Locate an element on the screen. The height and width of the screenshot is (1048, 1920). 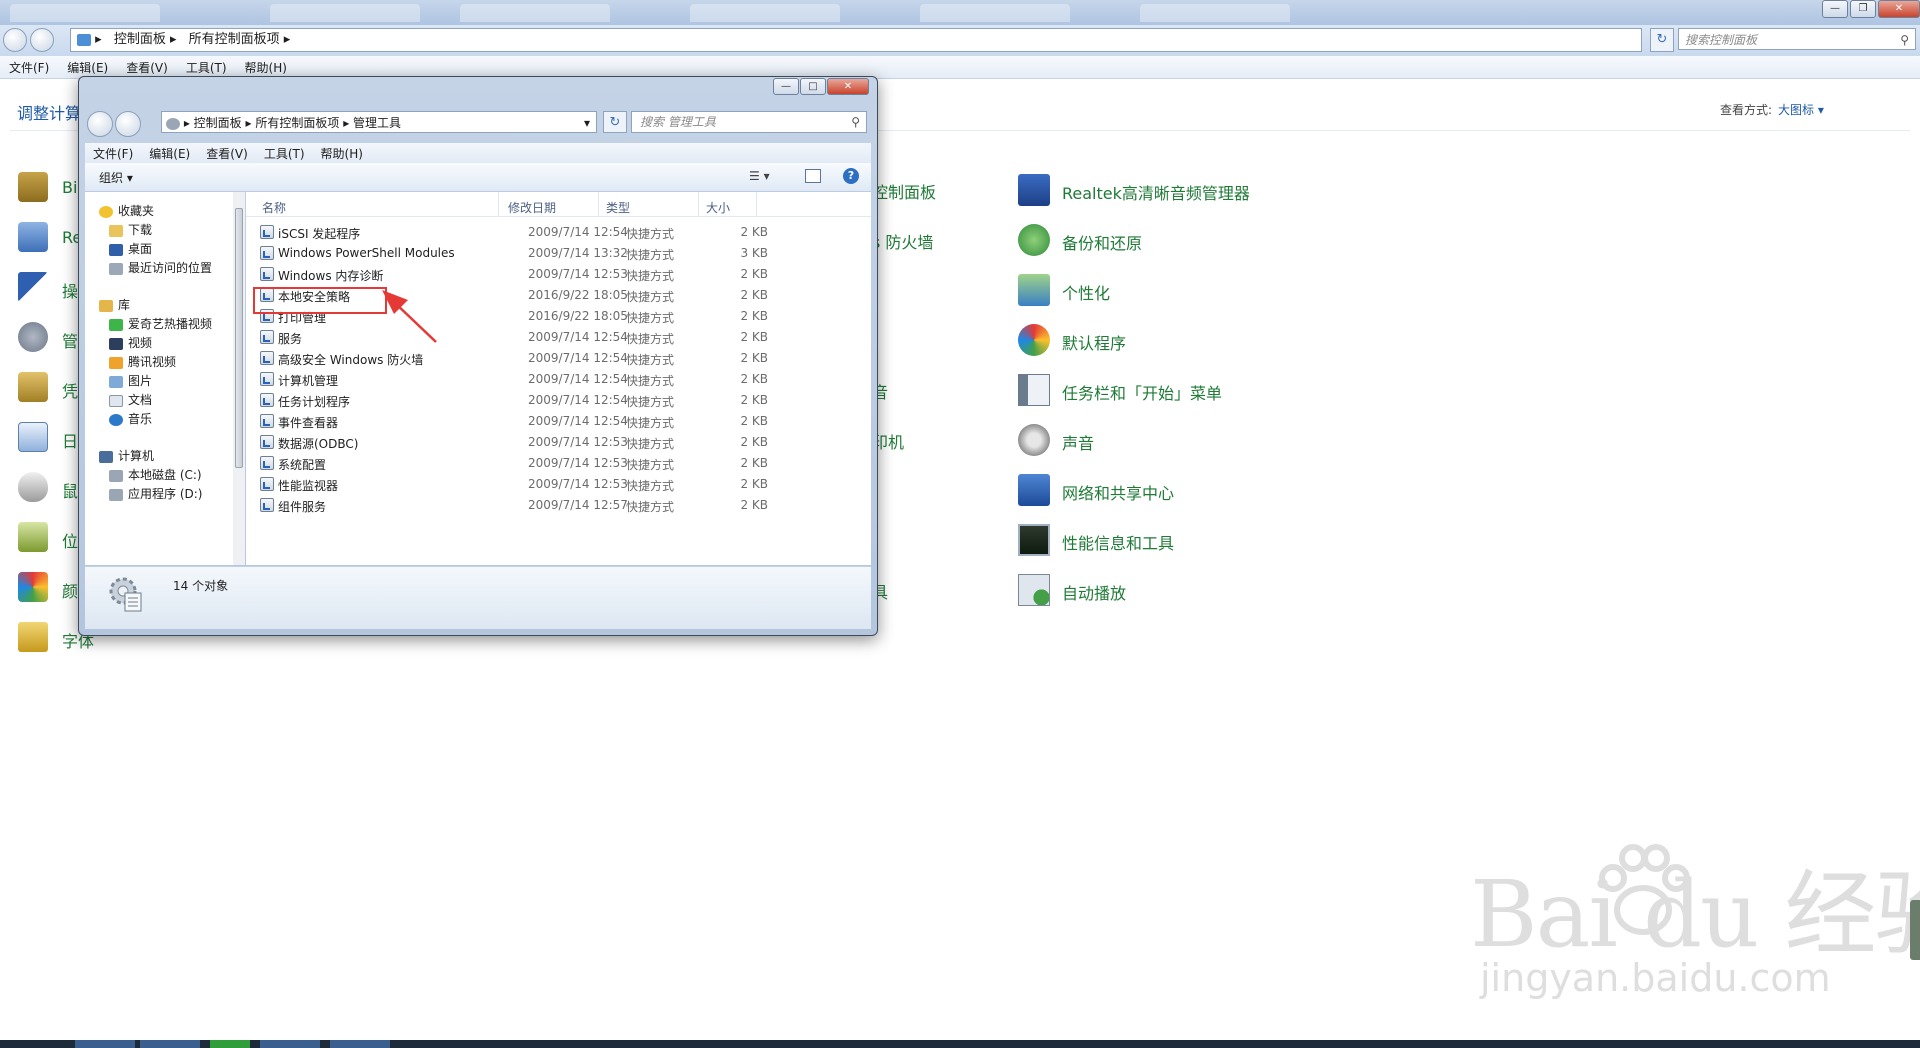
file-type: 快捷方式 is located at coordinates (650, 381).